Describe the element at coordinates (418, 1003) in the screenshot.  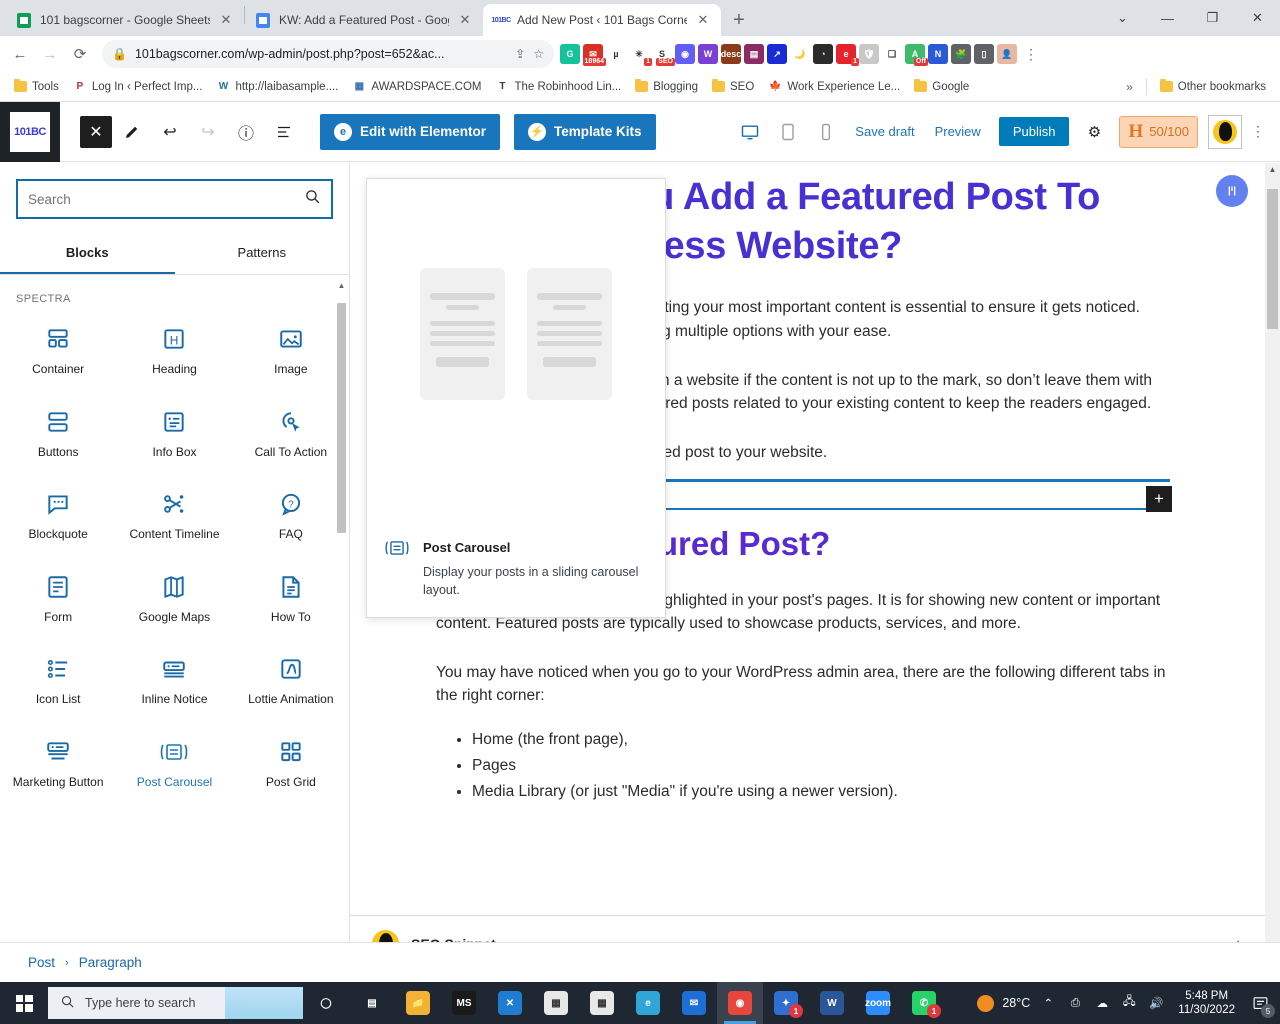
I see `taskbar-file-explorer-icon: 📁` at that location.